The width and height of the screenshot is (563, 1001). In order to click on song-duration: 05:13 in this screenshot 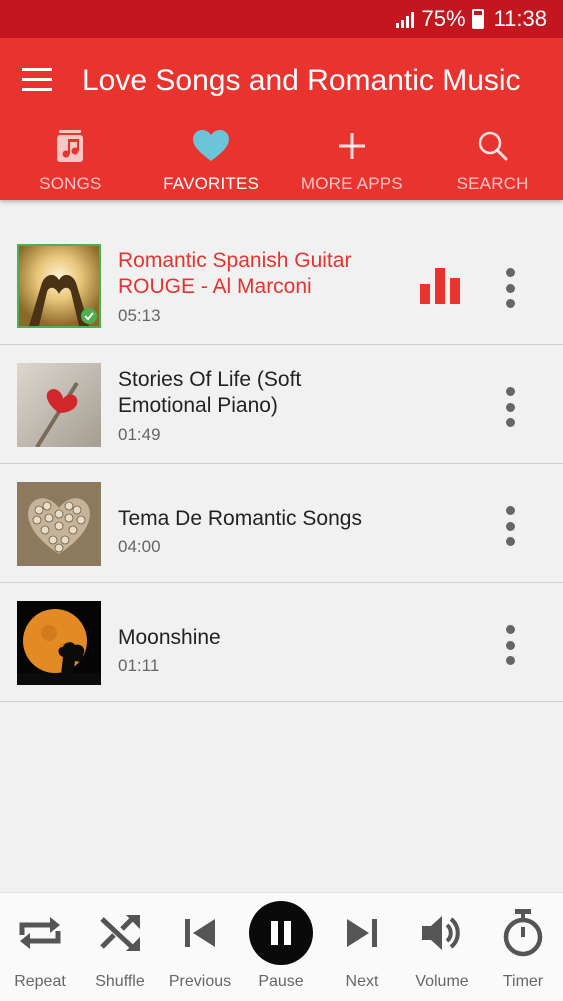, I will do `click(139, 315)`.